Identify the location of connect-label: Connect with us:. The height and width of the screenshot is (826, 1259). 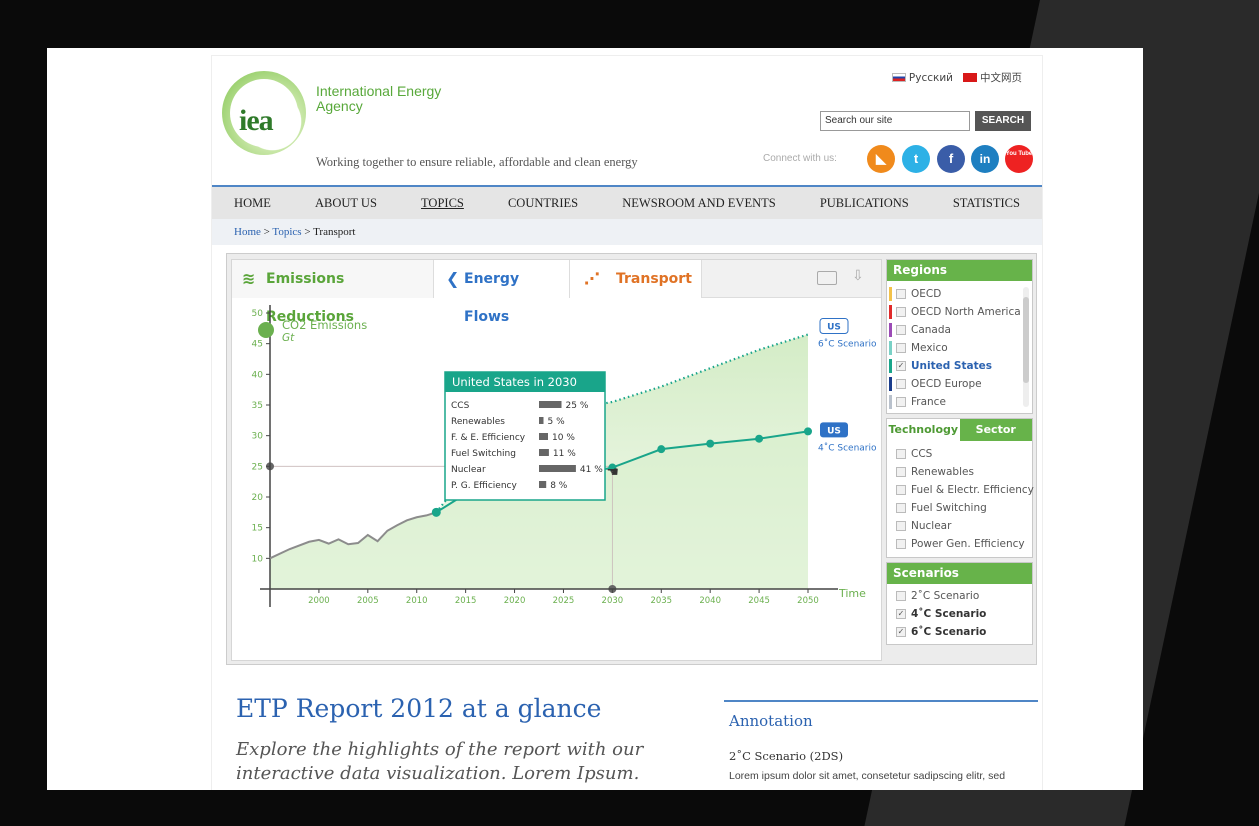
(800, 158).